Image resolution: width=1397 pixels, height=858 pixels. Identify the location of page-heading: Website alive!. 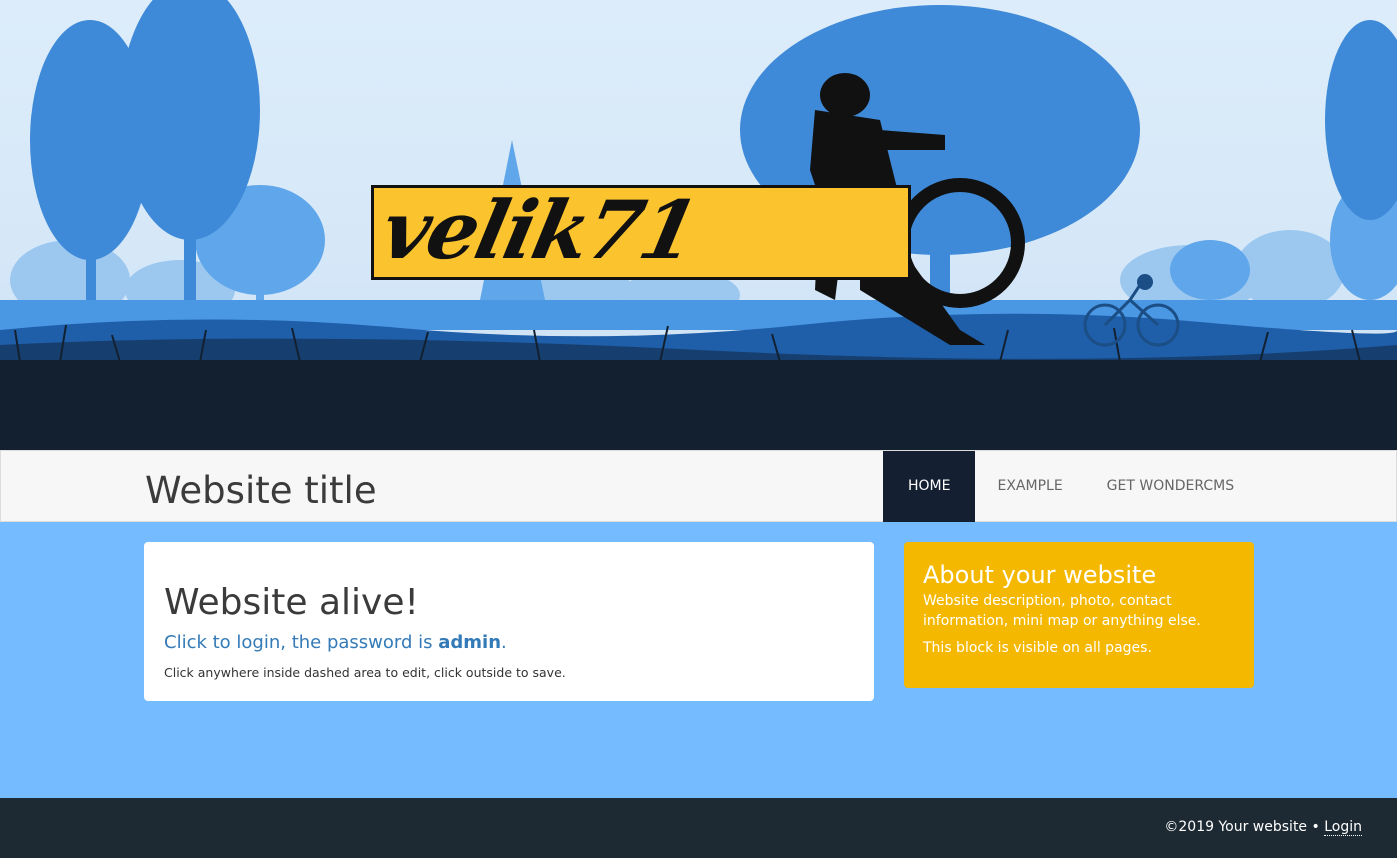
(291, 602).